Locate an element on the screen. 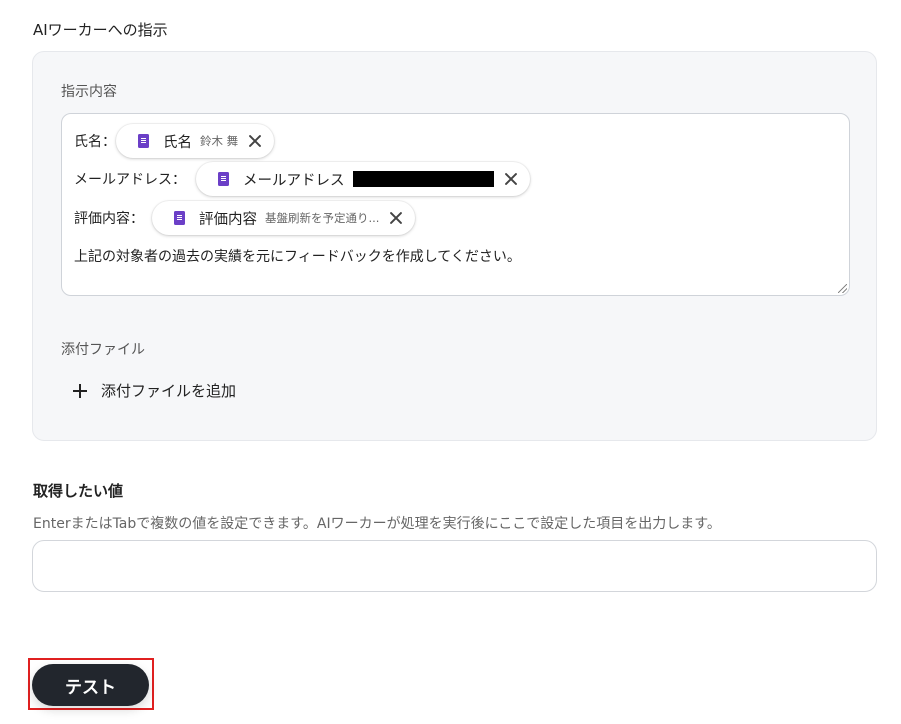 The width and height of the screenshot is (901, 724). output-values-input is located at coordinates (454, 566).